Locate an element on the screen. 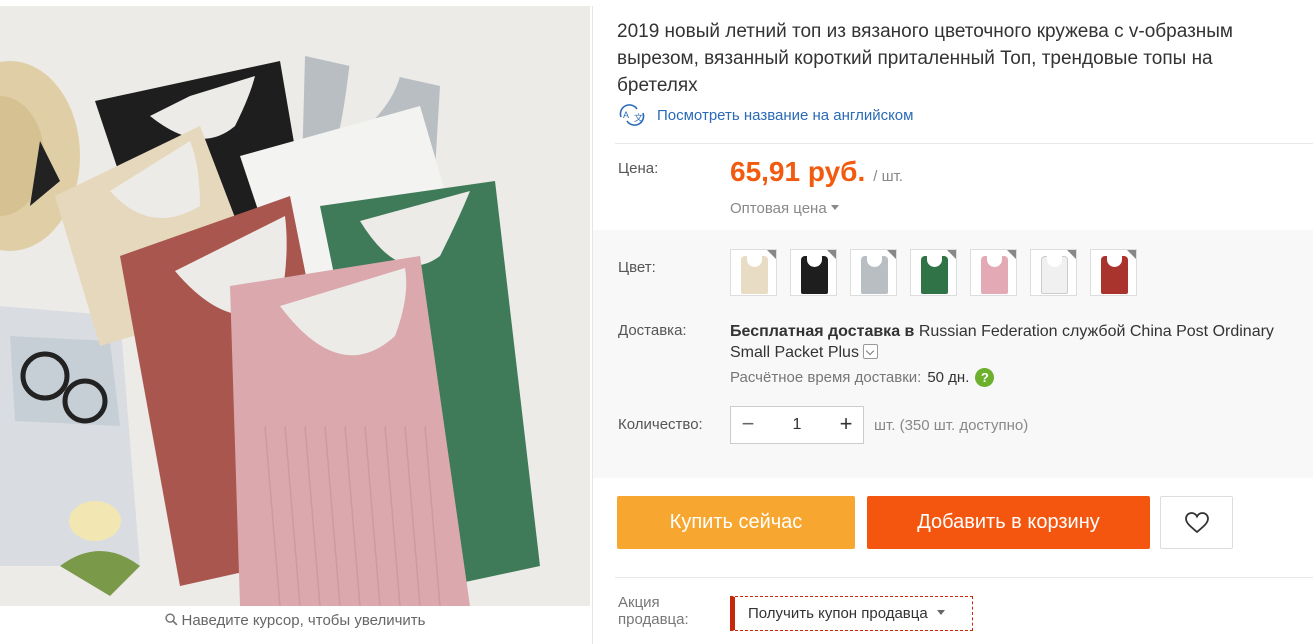 This screenshot has height=644, width=1313. eta-value: 50 дн. is located at coordinates (948, 377).